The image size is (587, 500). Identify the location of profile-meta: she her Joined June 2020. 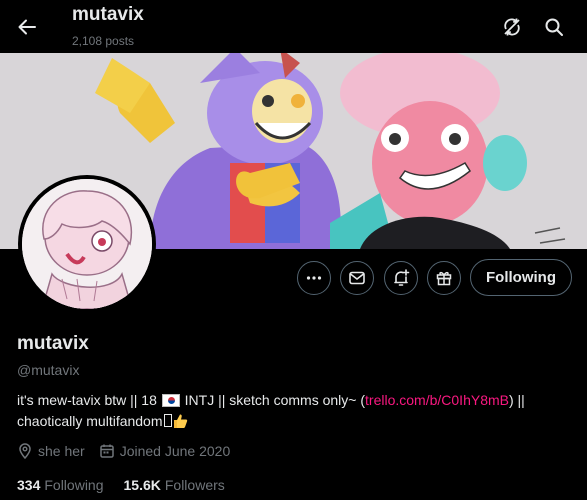
(130, 451).